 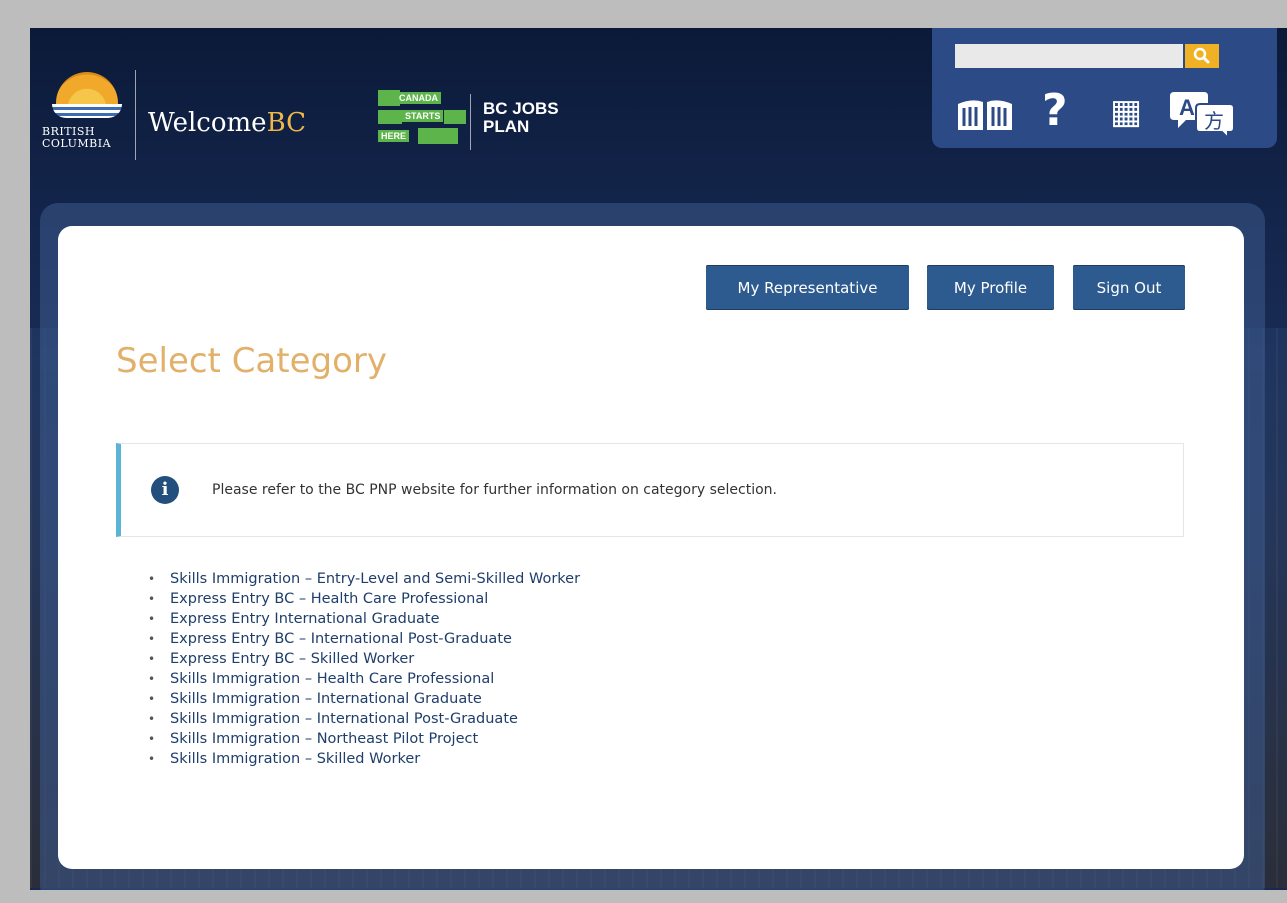 What do you see at coordinates (1129, 287) in the screenshot?
I see `sign-out-button: Sign Out` at bounding box center [1129, 287].